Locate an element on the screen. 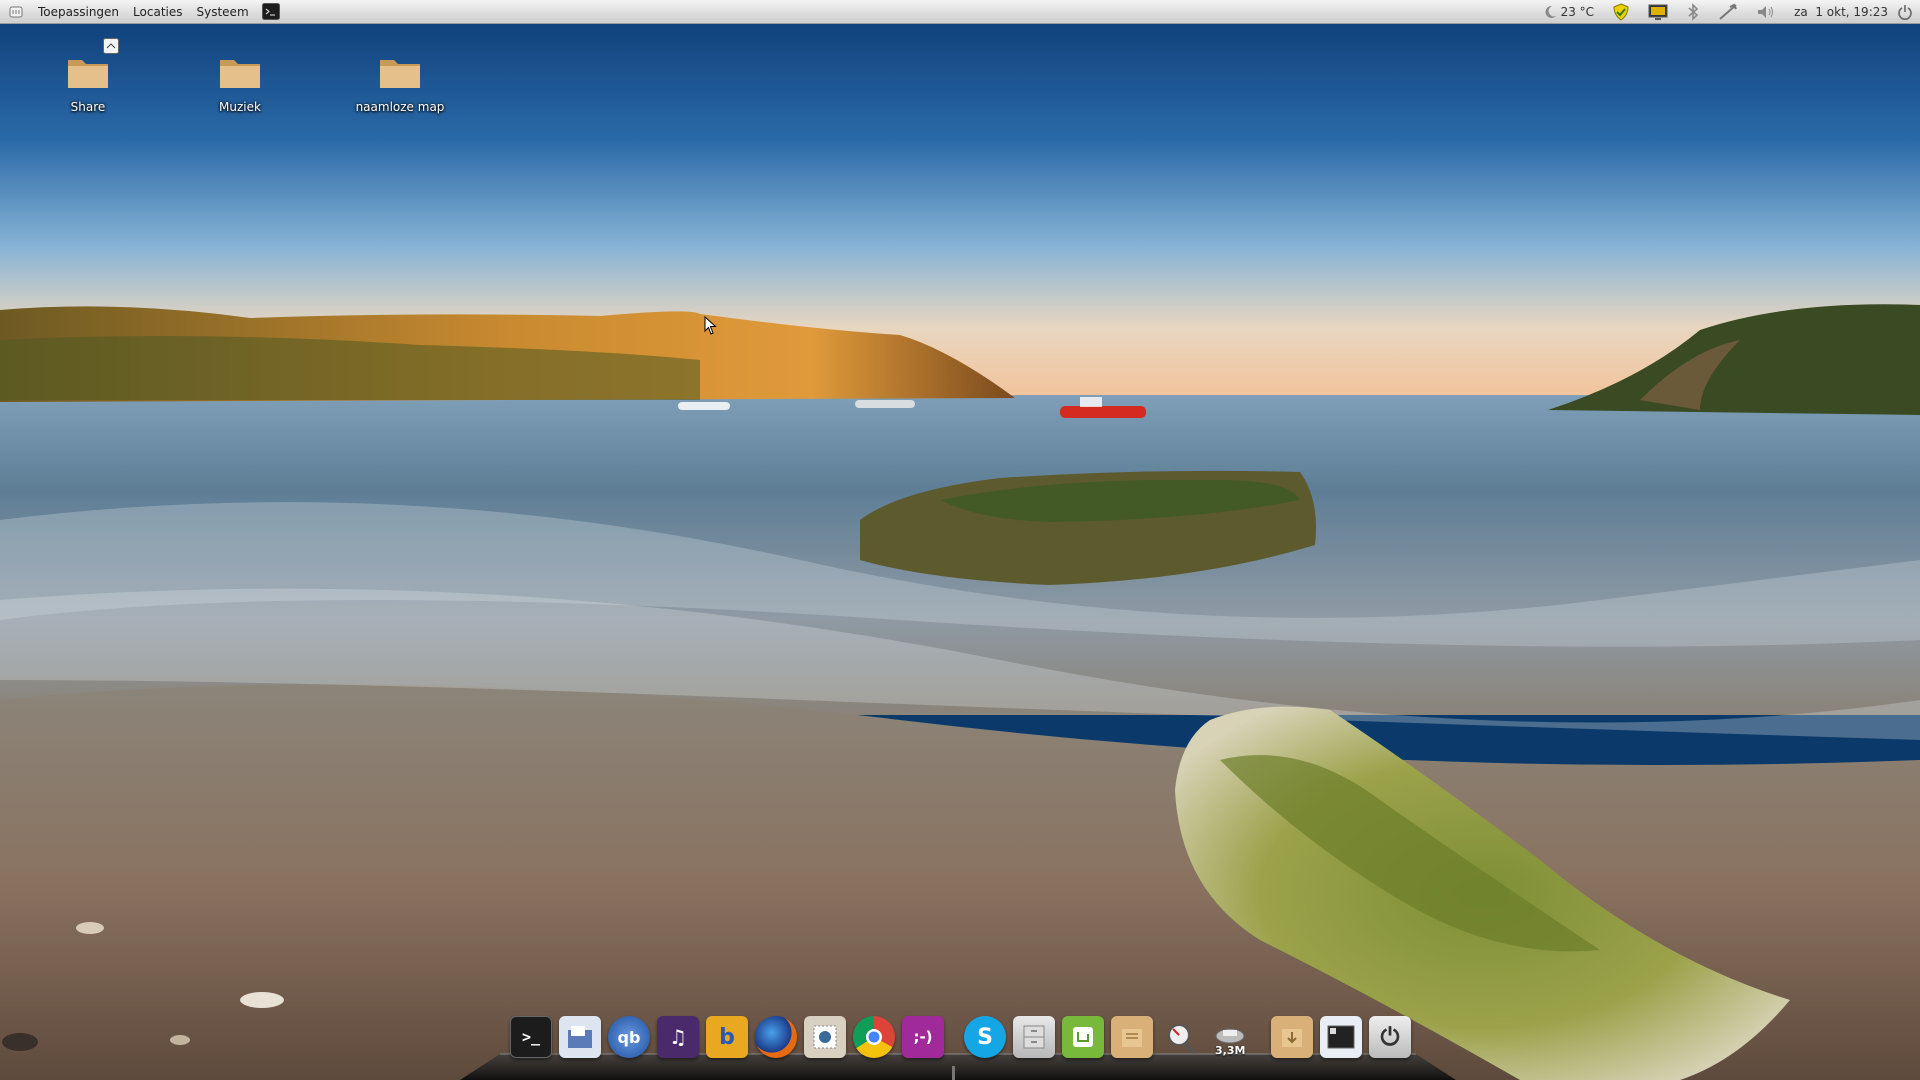 The width and height of the screenshot is (1920, 1080). mouse-cursor-icon is located at coordinates (710, 325).